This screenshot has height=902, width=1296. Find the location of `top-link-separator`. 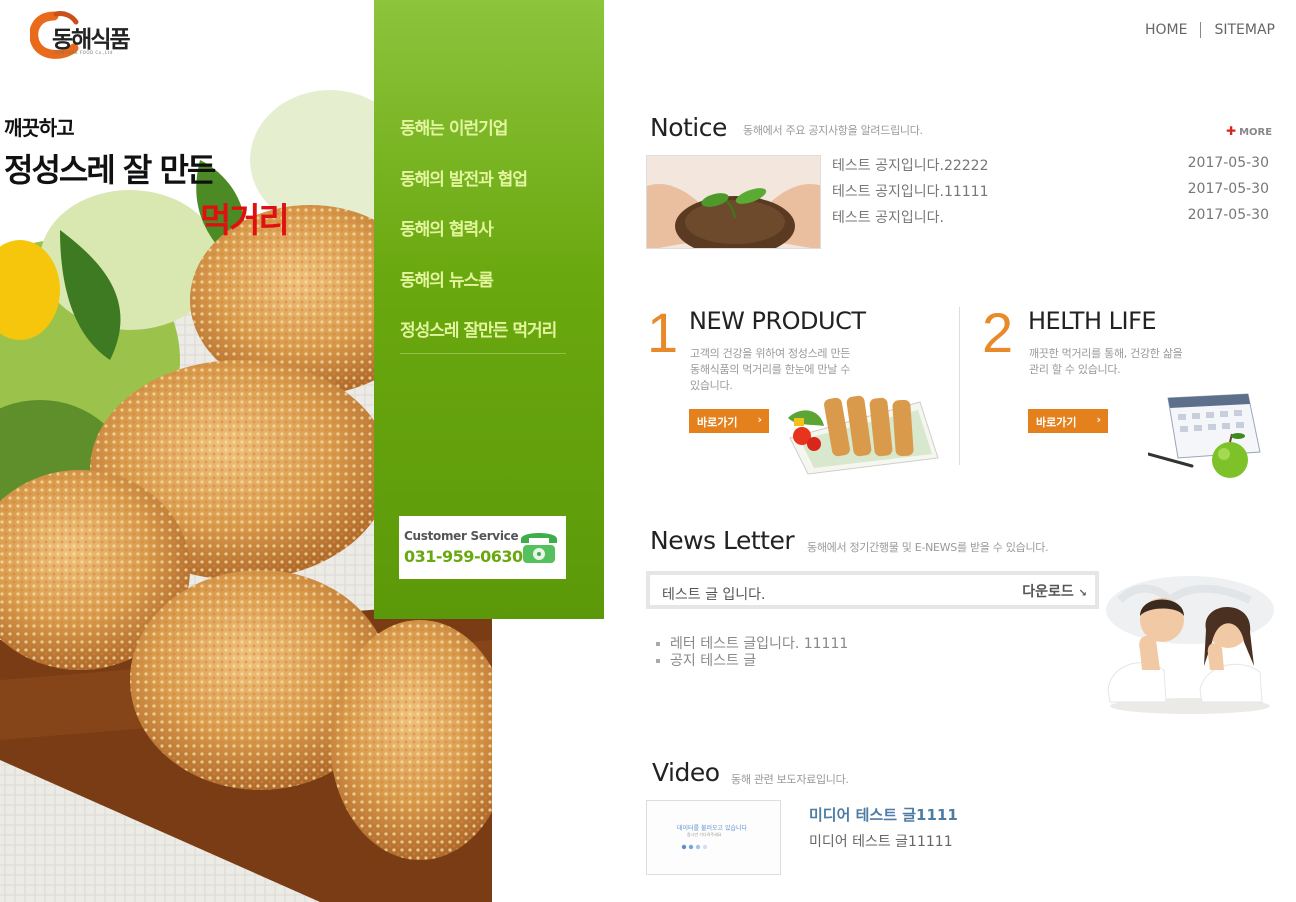

top-link-separator is located at coordinates (1201, 30).